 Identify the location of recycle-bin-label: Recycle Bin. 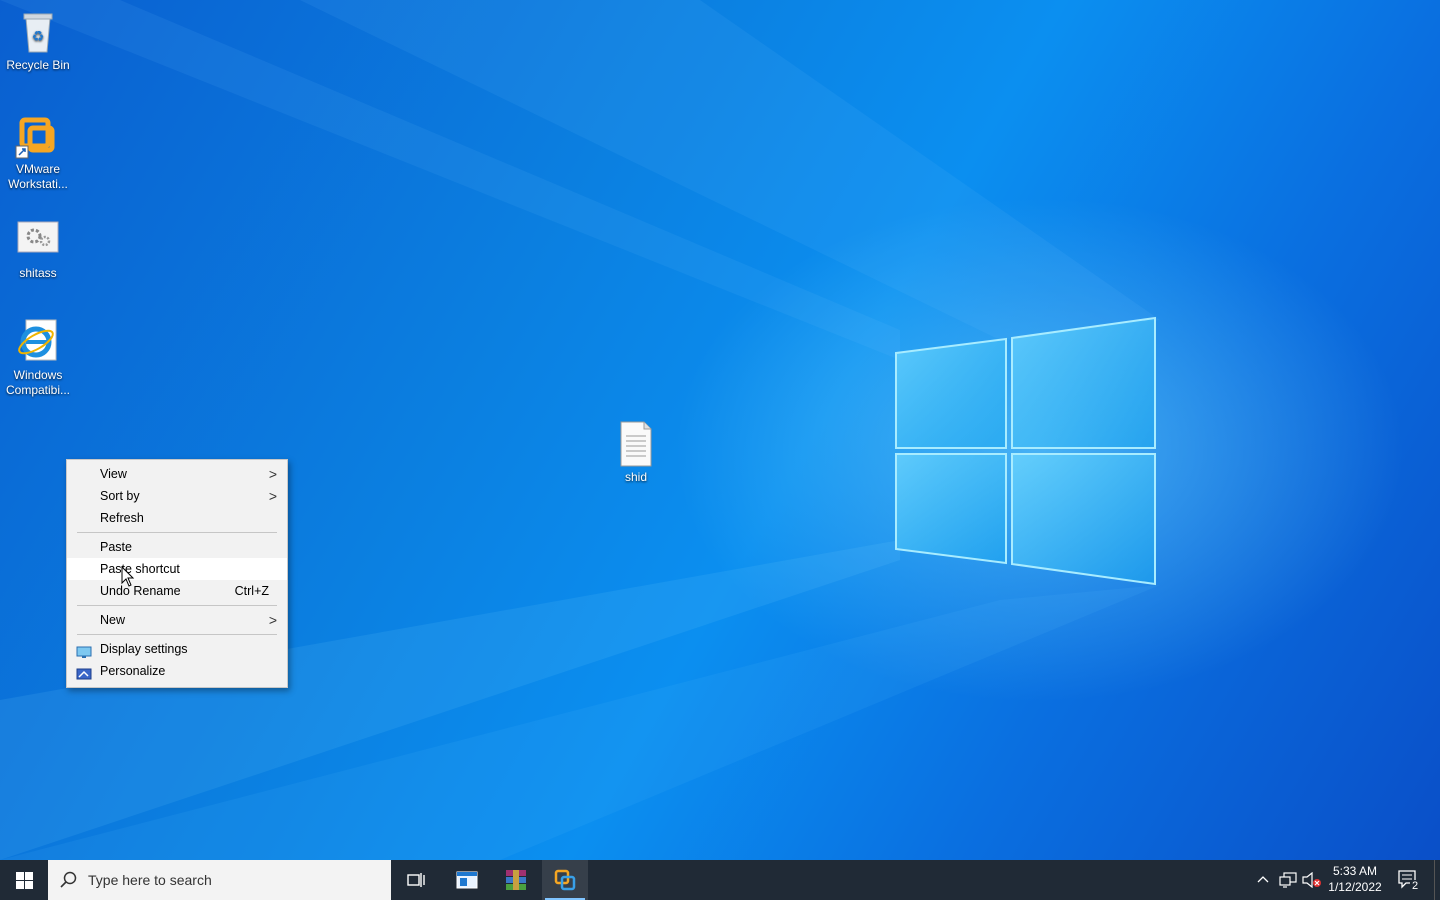
(38, 65).